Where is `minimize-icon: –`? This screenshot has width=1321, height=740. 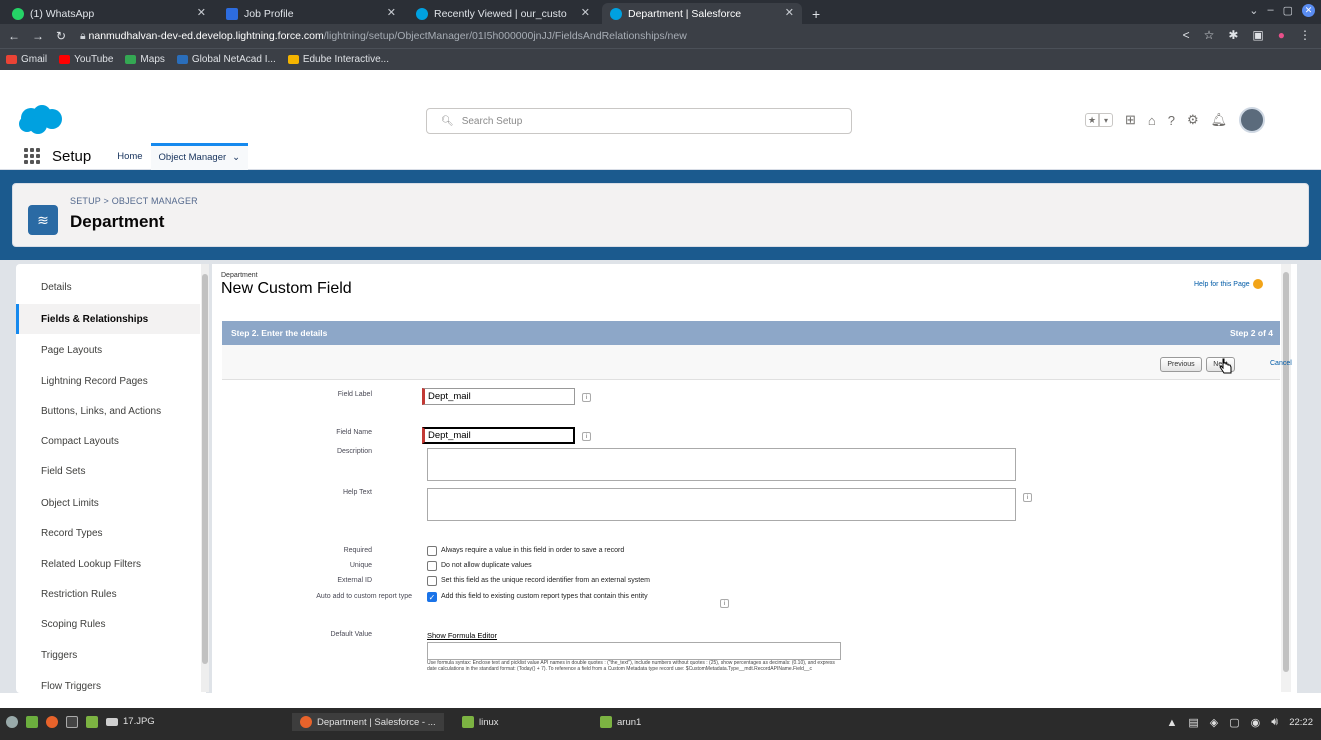
minimize-icon: – is located at coordinates (1270, 10).